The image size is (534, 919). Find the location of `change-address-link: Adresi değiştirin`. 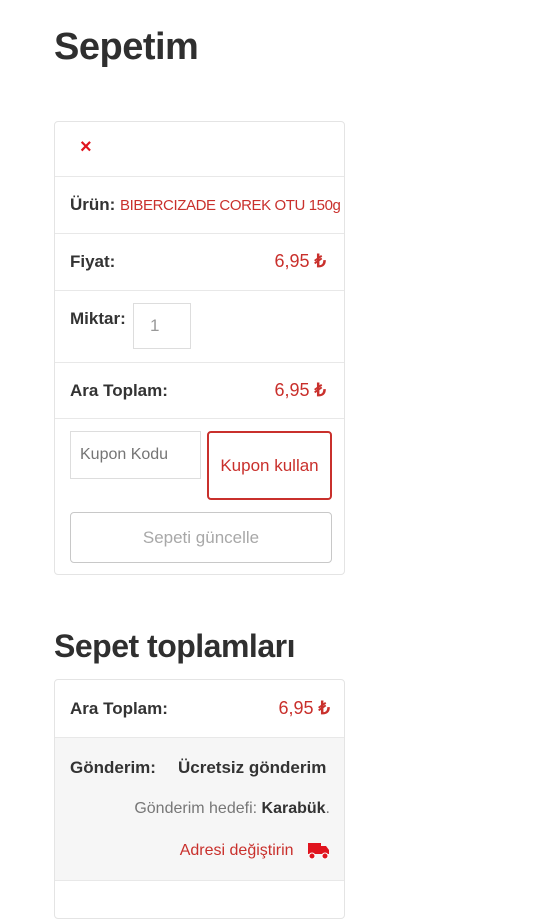

change-address-link: Adresi değiştirin is located at coordinates (255, 851).